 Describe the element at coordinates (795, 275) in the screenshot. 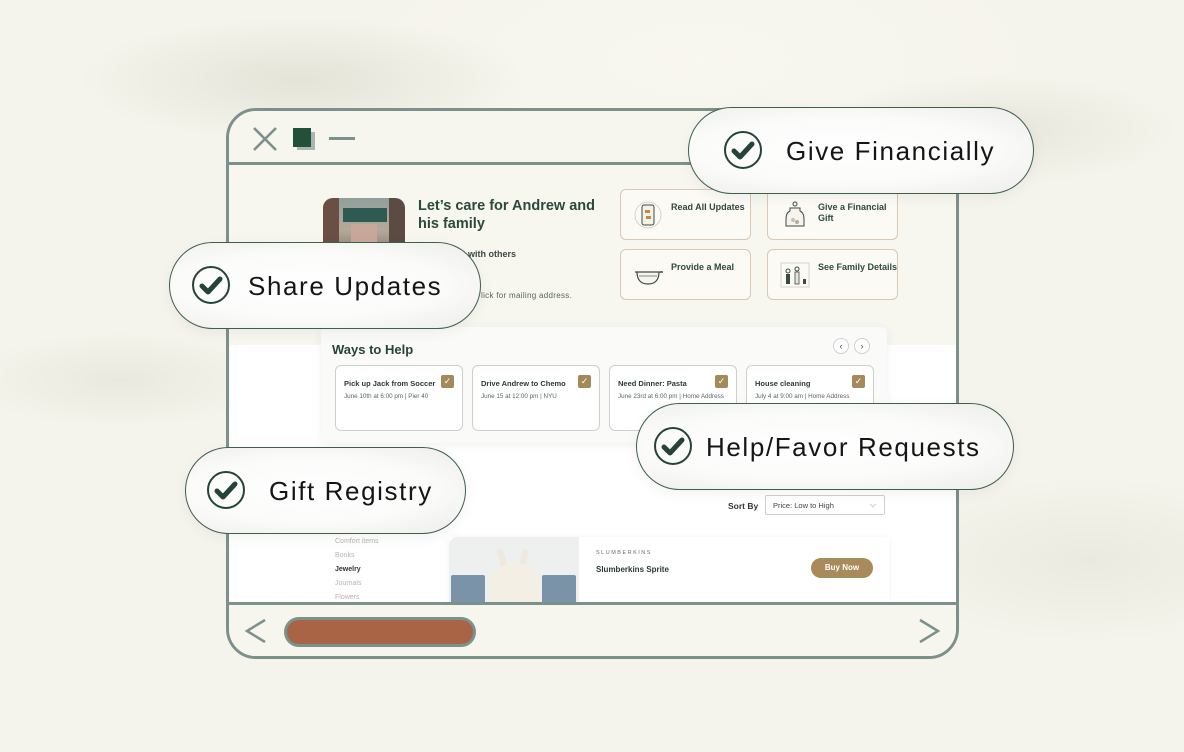

I see `family-icon` at that location.